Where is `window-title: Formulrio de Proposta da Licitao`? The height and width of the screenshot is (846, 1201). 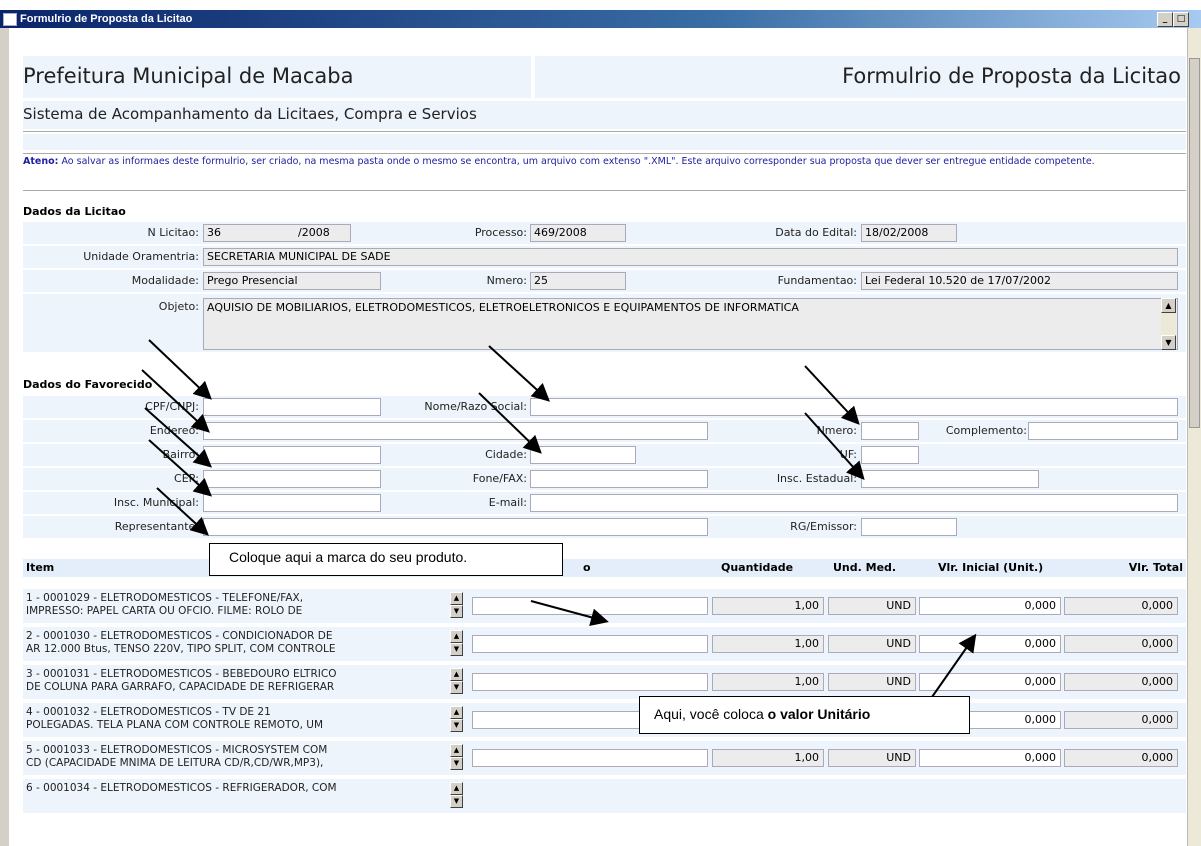
window-title: Formulrio de Proposta da Licitao is located at coordinates (106, 19).